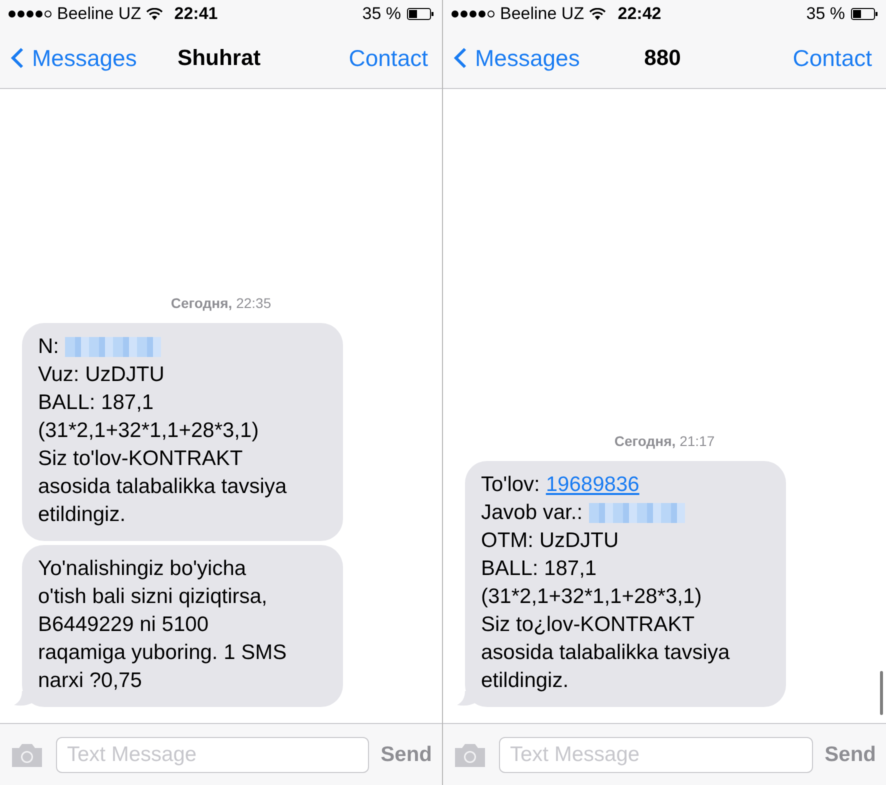 This screenshot has width=886, height=785. Describe the element at coordinates (664, 441) in the screenshot. I see `message-timestamp: Сегодня, 21:17` at that location.